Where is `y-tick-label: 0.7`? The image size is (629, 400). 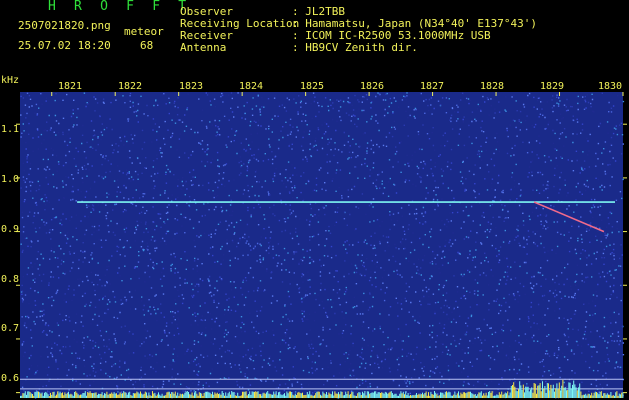 y-tick-label: 0.7 is located at coordinates (10, 328).